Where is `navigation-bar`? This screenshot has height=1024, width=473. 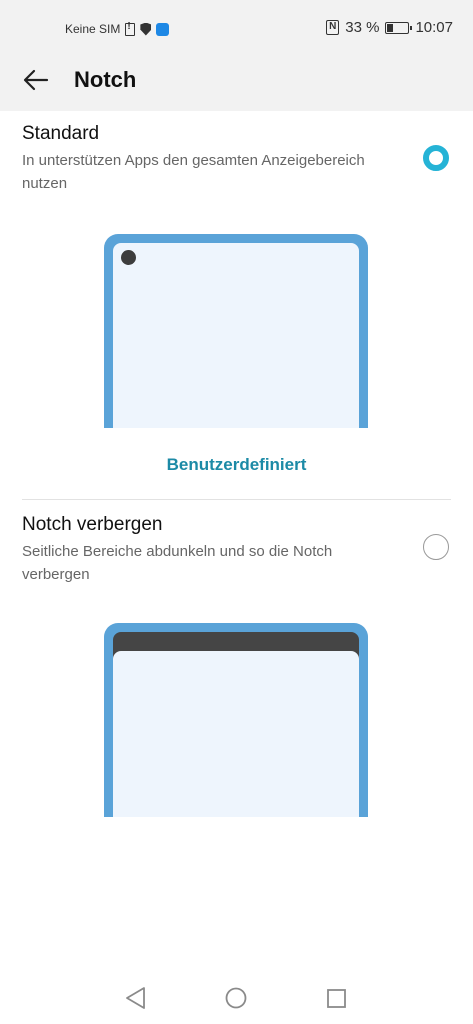 navigation-bar is located at coordinates (236, 998).